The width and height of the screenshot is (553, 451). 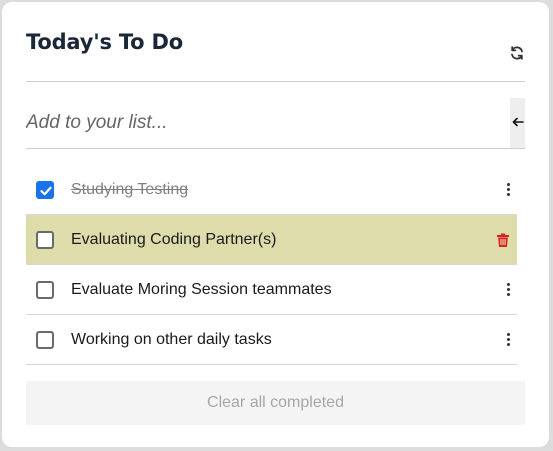 I want to click on check-icon, so click(x=46, y=191).